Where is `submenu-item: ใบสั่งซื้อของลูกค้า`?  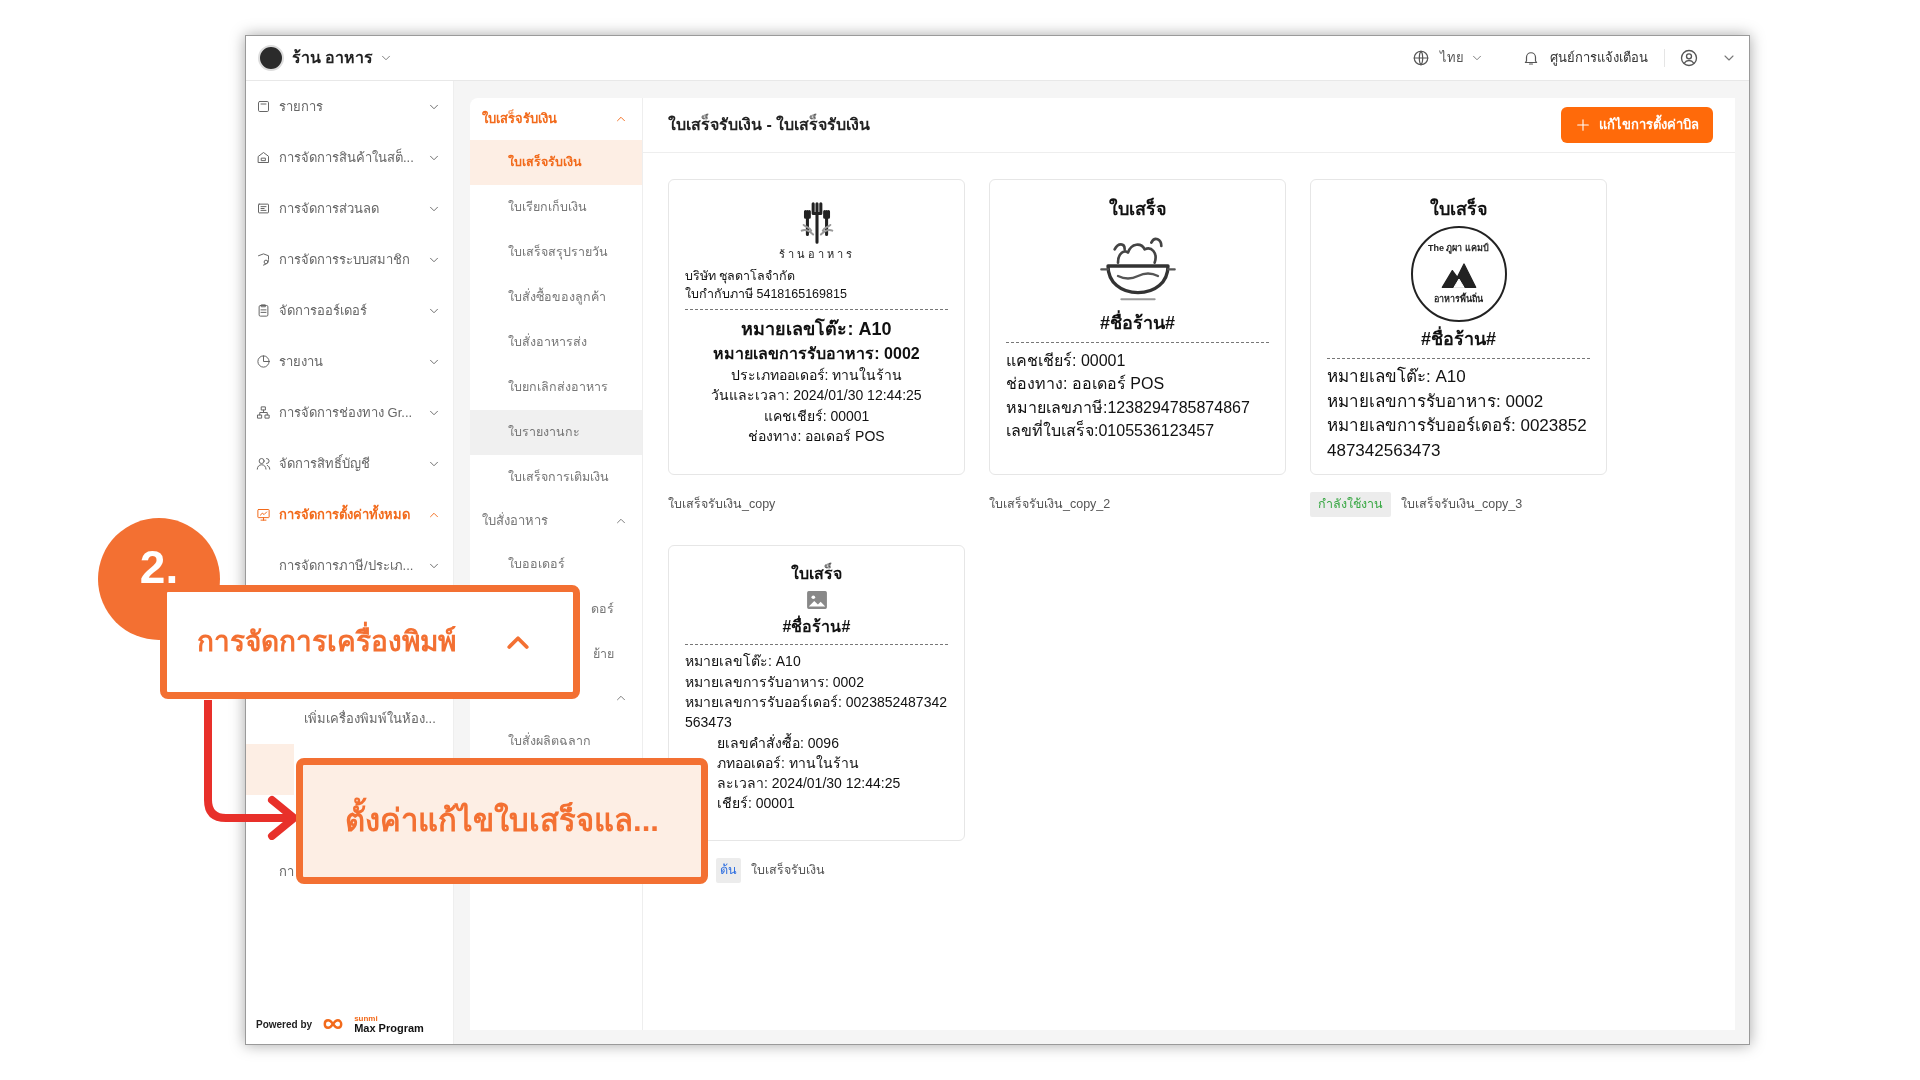
submenu-item: ใบสั่งซื้อของลูกค้า is located at coordinates (557, 297).